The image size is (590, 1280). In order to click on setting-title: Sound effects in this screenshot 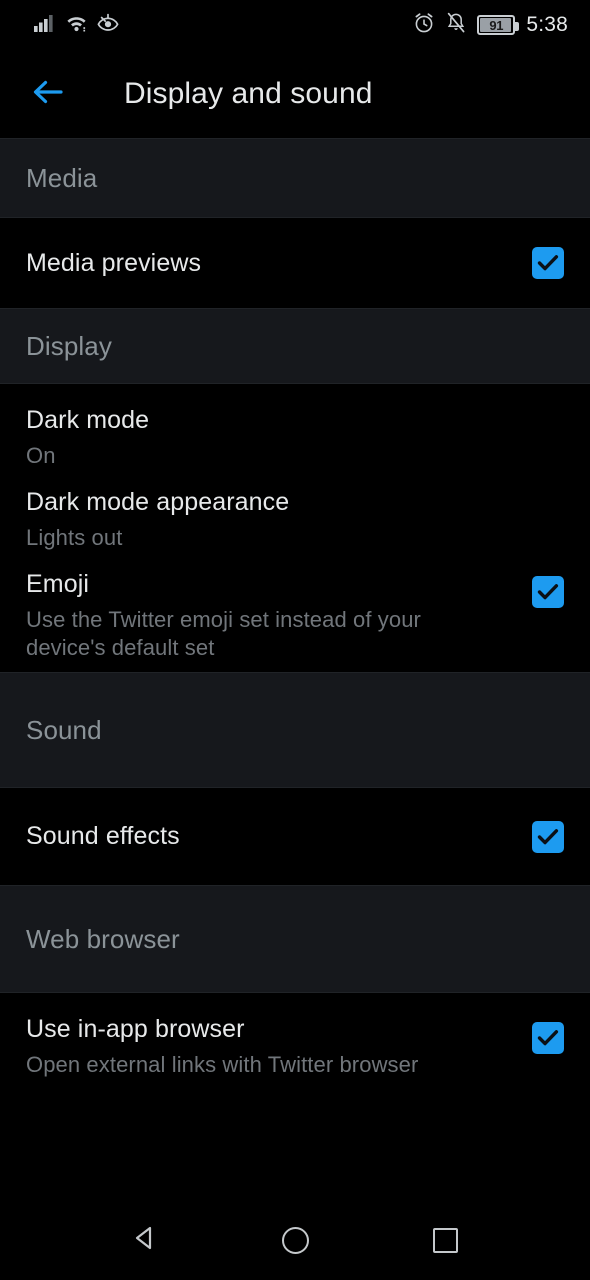, I will do `click(103, 836)`.